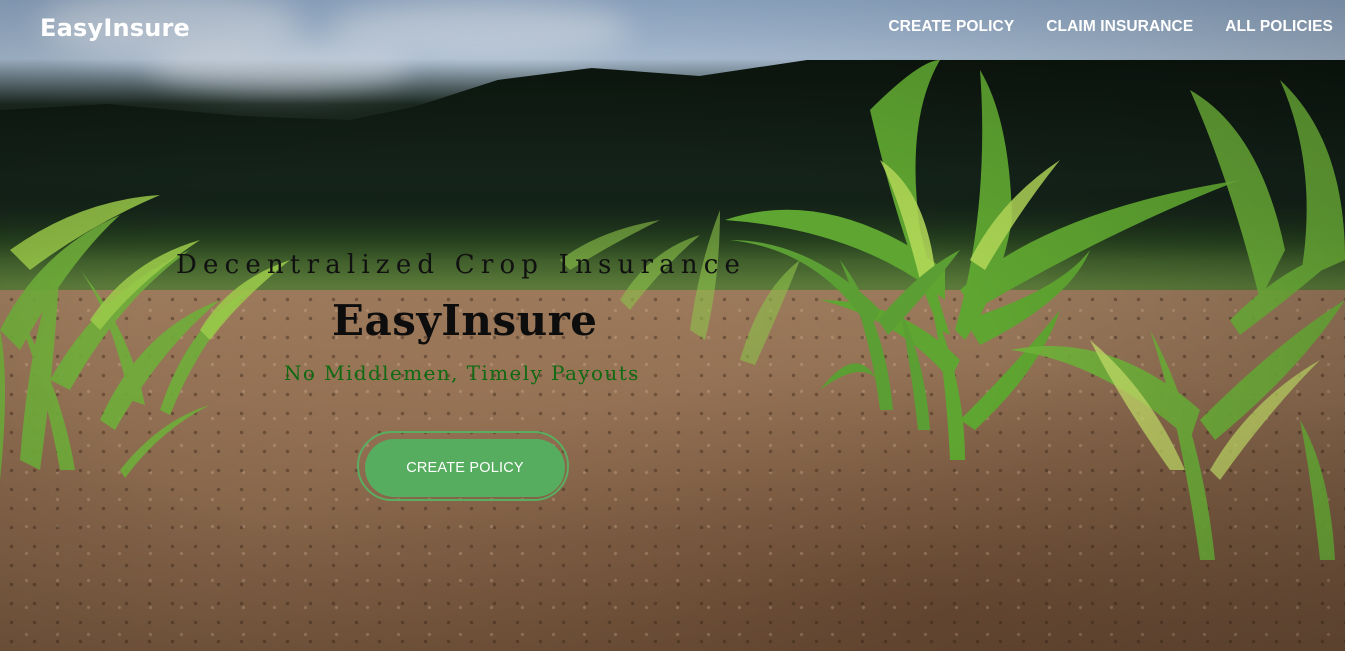 The height and width of the screenshot is (651, 1345). I want to click on create-policy-button: CREATE POLICY, so click(465, 468).